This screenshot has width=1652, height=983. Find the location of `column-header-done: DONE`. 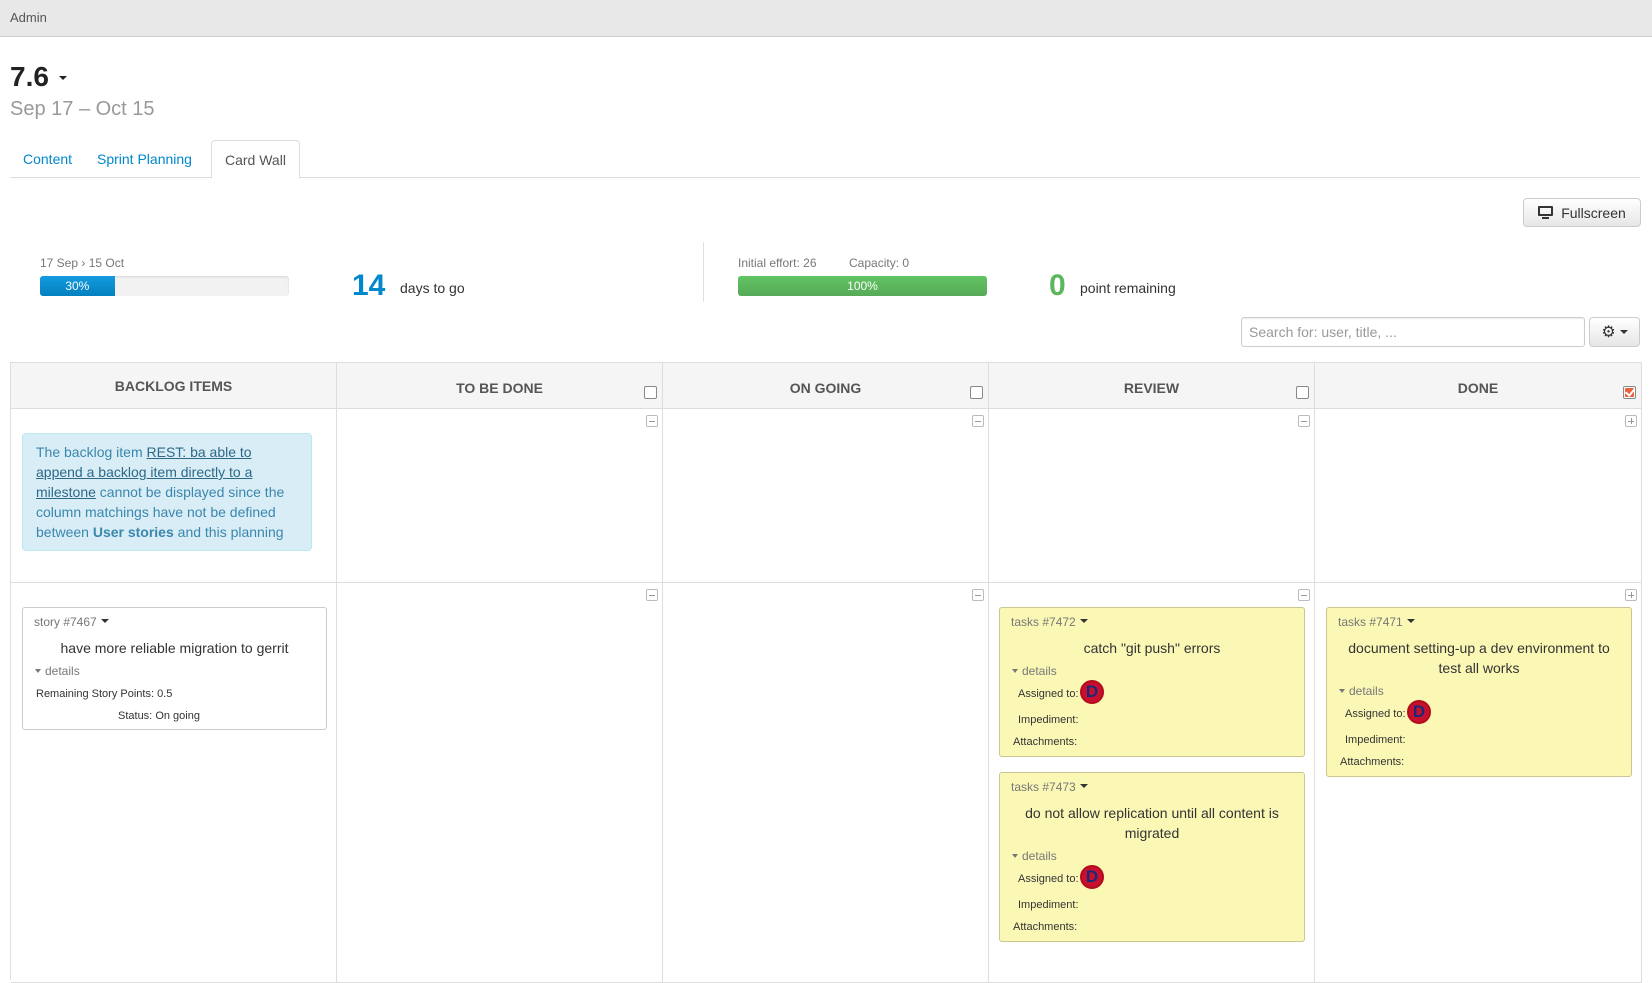

column-header-done: DONE is located at coordinates (1478, 386).